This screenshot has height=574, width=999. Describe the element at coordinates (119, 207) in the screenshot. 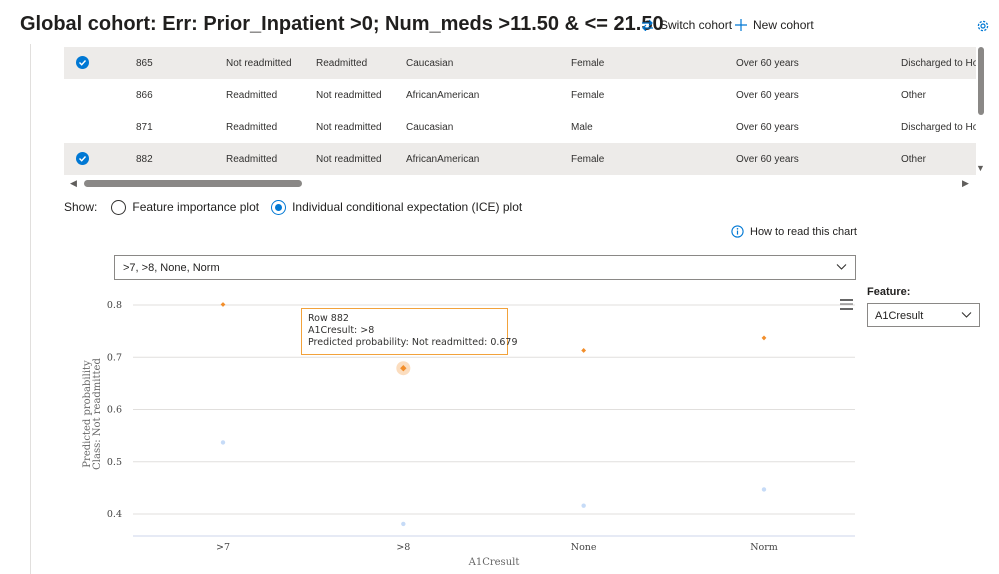

I see `radio-feature-importance` at that location.